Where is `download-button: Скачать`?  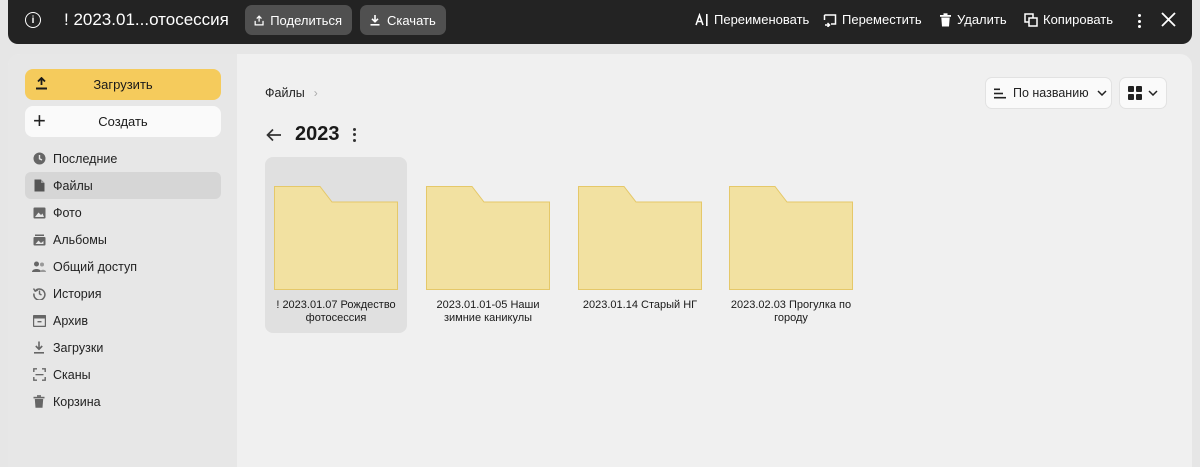 download-button: Скачать is located at coordinates (403, 20).